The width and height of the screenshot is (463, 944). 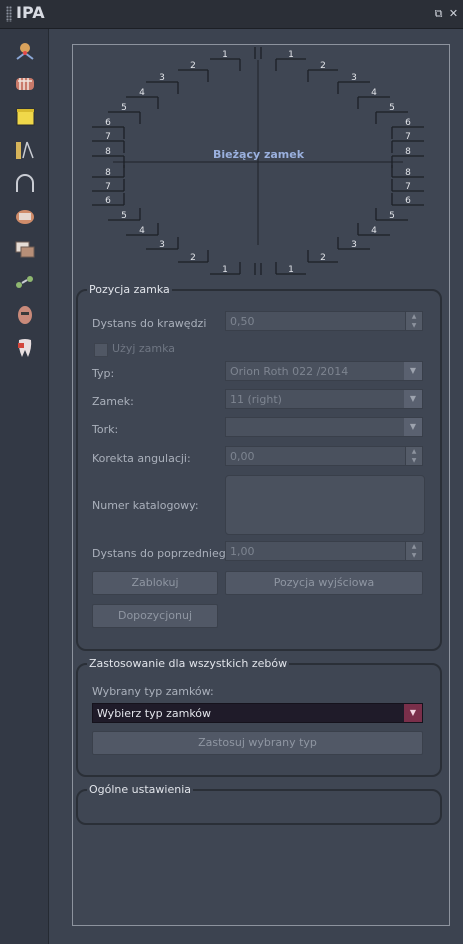 I want to click on close-icon: ✕, so click(x=453, y=13).